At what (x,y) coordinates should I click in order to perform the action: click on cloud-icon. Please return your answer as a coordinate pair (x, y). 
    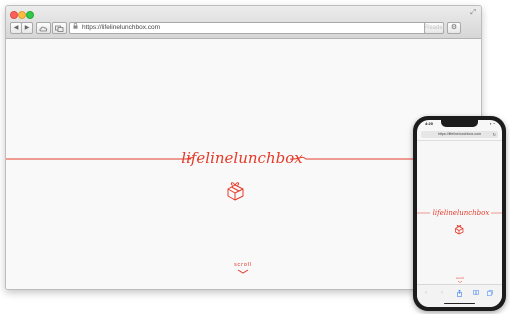
    Looking at the image, I should click on (43, 28).